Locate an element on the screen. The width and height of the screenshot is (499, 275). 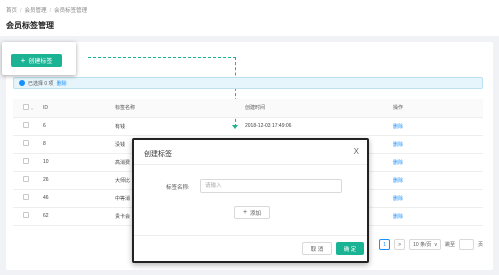
cell-id: 26 is located at coordinates (79, 180).